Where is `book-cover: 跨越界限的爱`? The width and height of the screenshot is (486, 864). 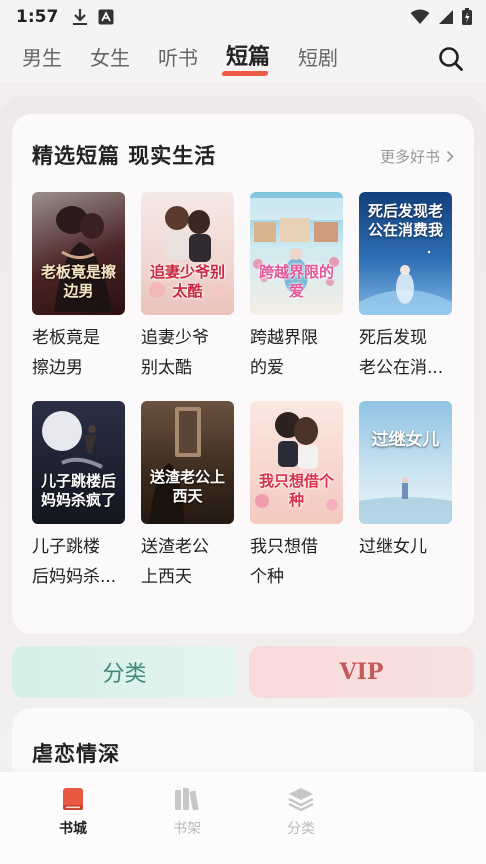 book-cover: 跨越界限的爱 is located at coordinates (296, 253).